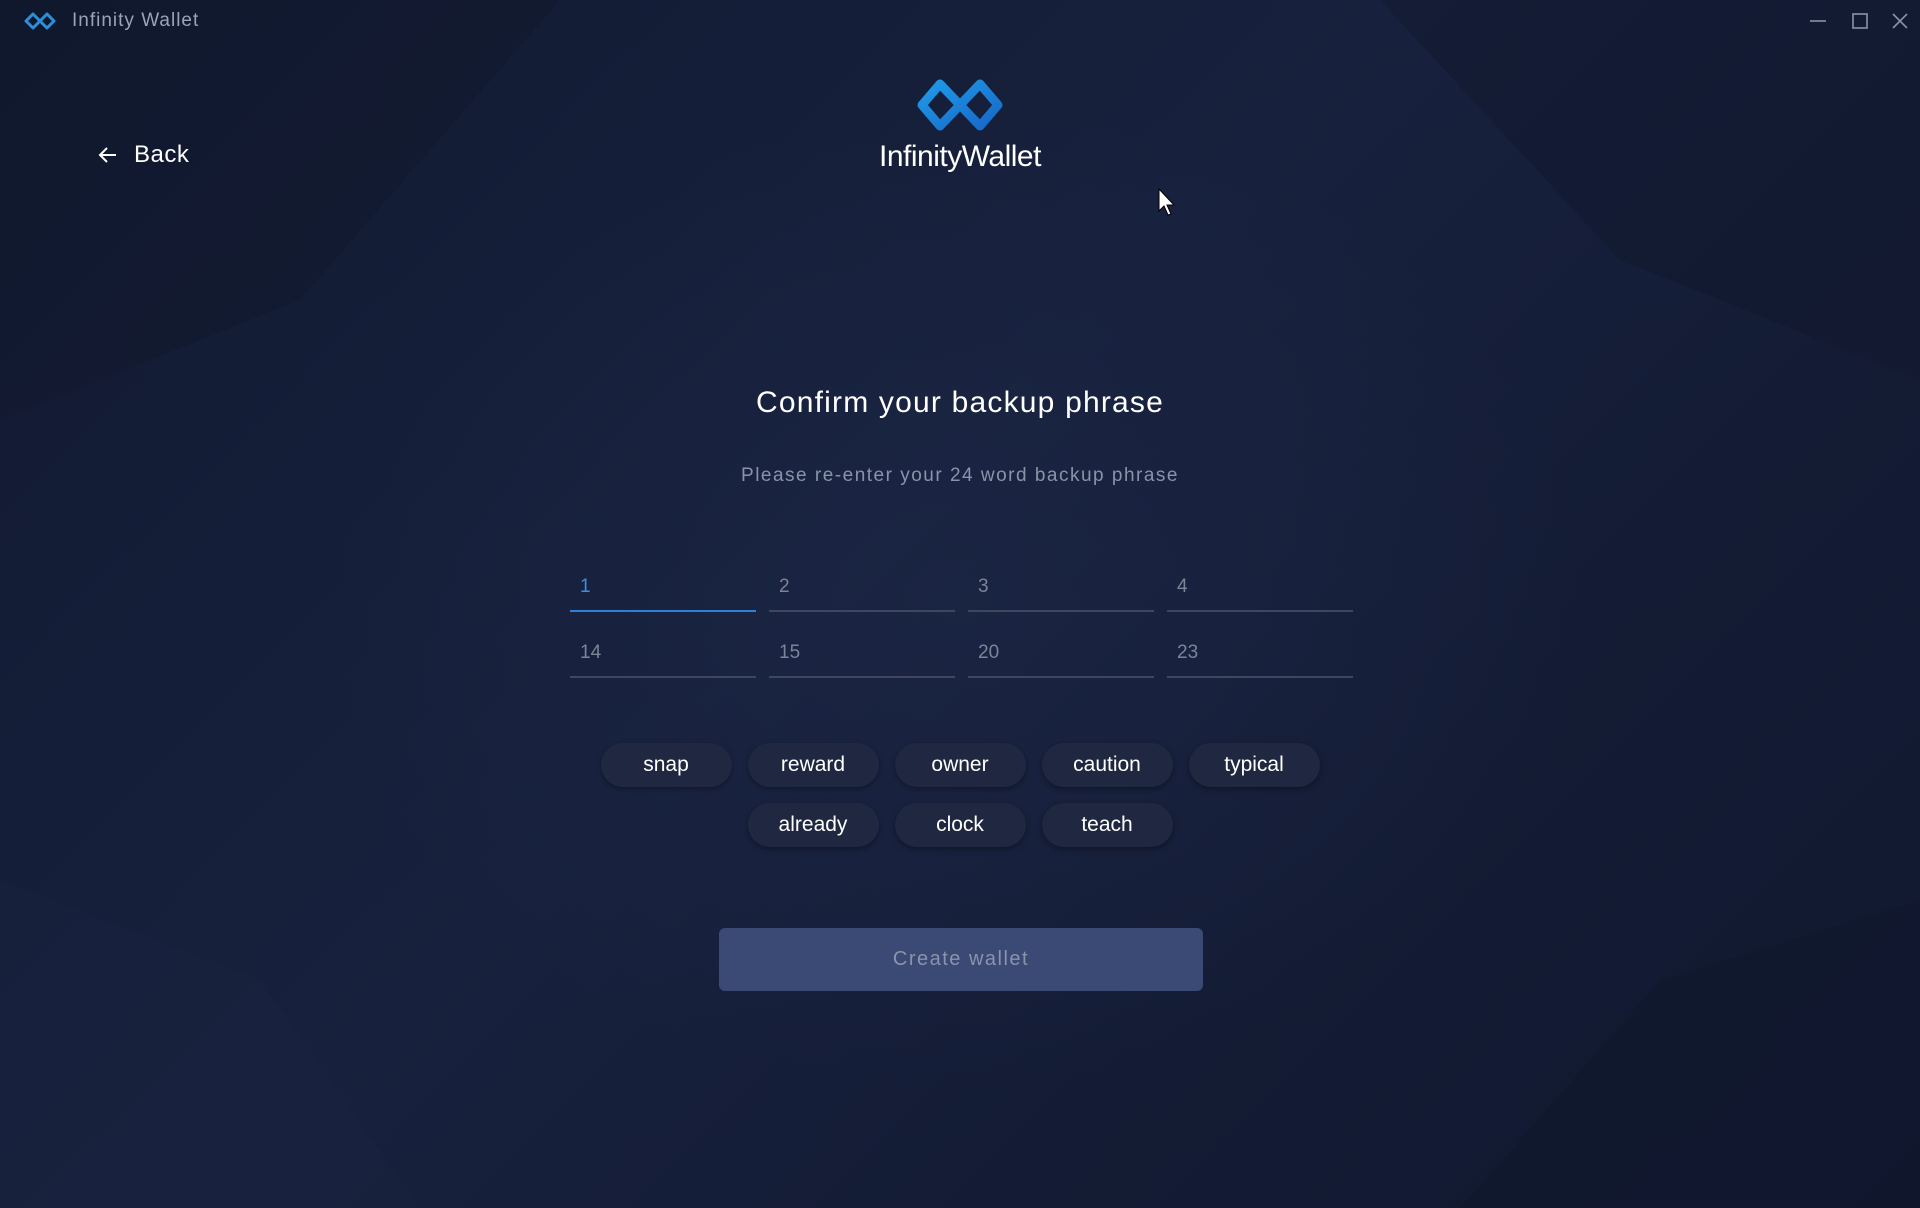 The height and width of the screenshot is (1208, 1920). What do you see at coordinates (983, 586) in the screenshot?
I see `word-field-number: 3` at bounding box center [983, 586].